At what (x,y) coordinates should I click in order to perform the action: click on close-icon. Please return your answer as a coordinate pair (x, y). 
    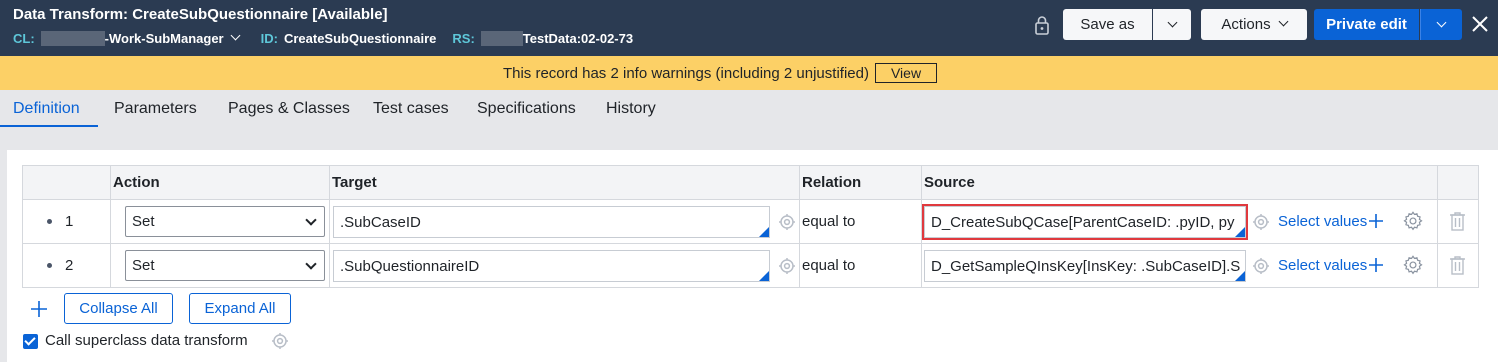
    Looking at the image, I should click on (1480, 24).